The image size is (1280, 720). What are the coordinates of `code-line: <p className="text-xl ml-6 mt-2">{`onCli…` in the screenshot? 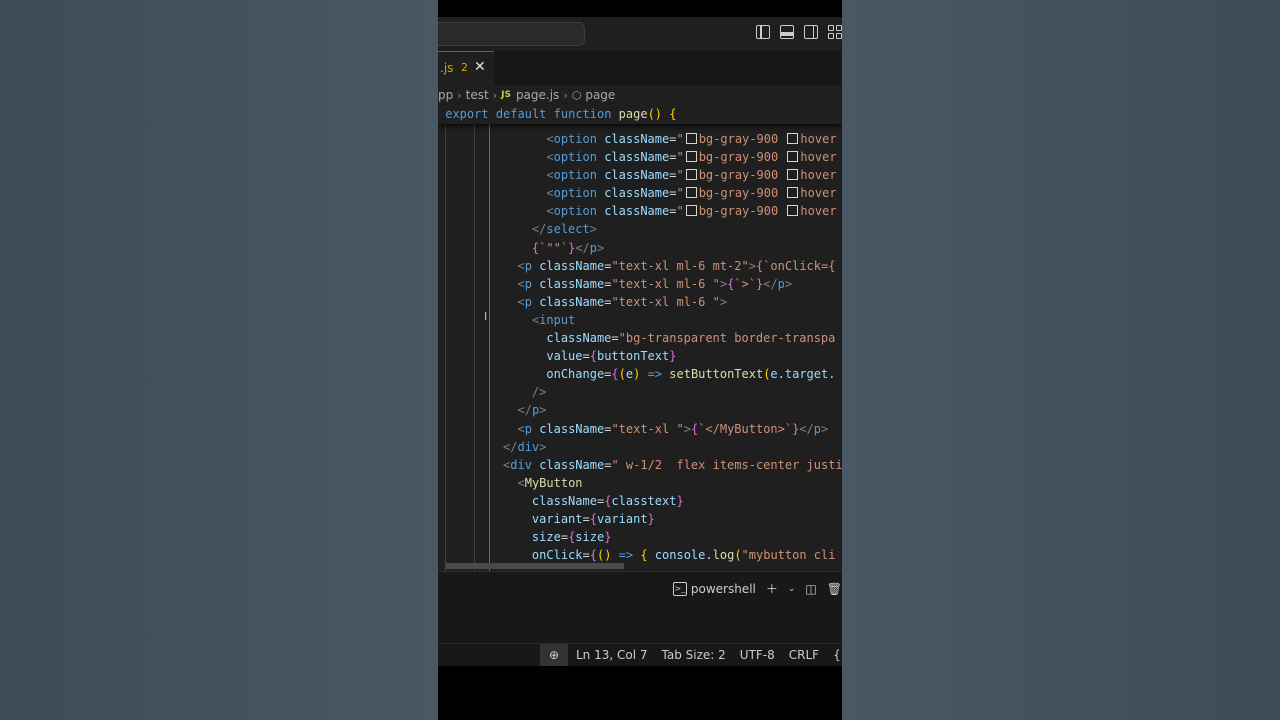 It's located at (676, 265).